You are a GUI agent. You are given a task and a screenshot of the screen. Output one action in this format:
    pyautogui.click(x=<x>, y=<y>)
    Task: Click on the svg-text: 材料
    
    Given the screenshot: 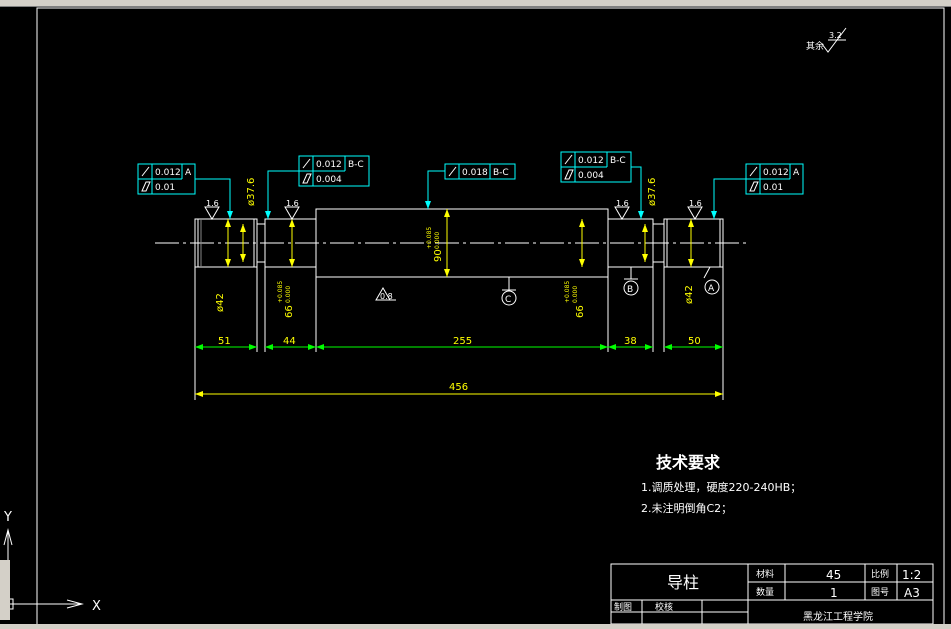 What is the action you would take?
    pyautogui.click(x=765, y=574)
    